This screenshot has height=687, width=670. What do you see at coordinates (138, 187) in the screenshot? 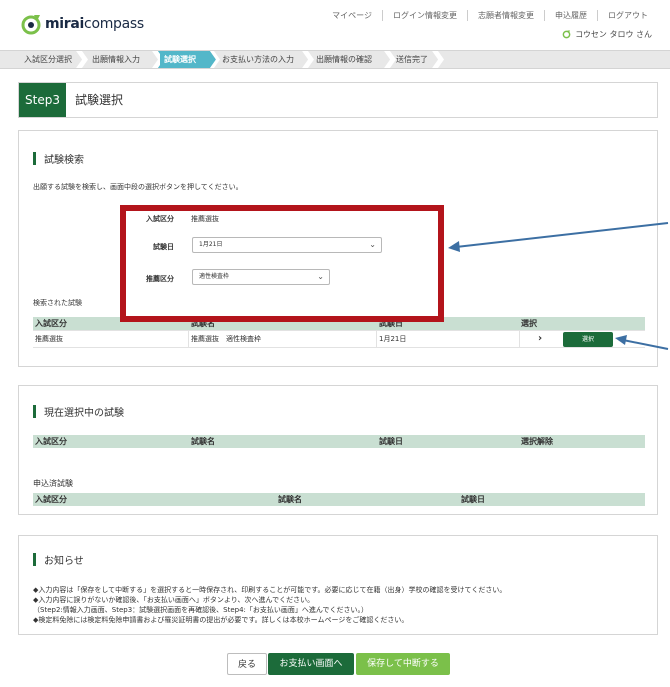
I see `exam-search-description: 出願する試験を検索し、画面中段の選択ボタンを押してください。` at bounding box center [138, 187].